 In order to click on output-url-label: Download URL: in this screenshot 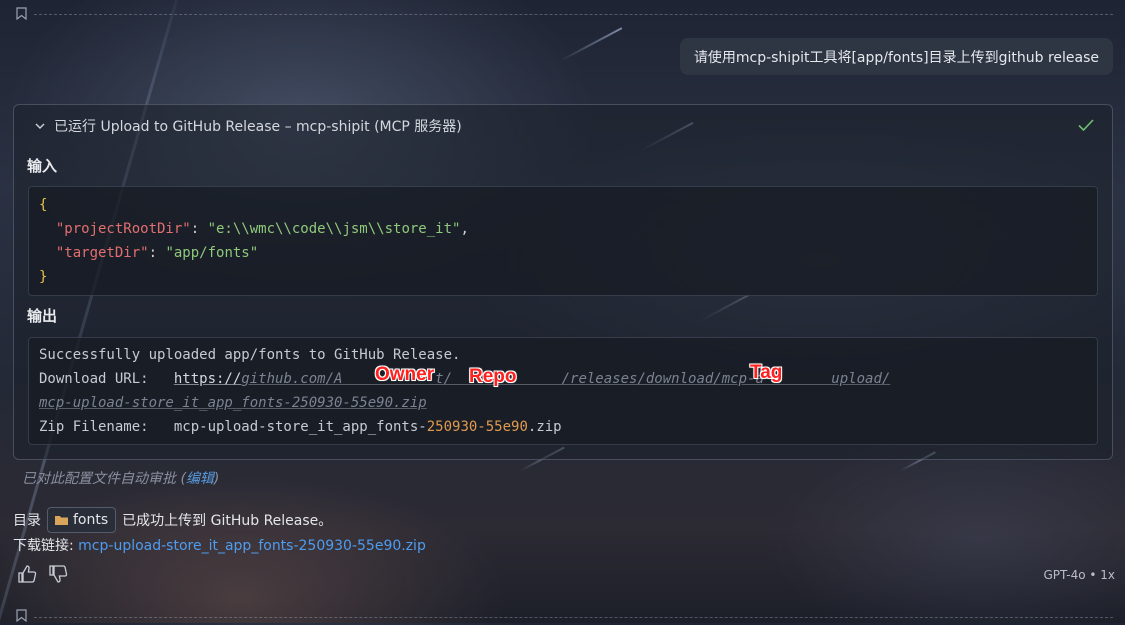, I will do `click(106, 379)`.